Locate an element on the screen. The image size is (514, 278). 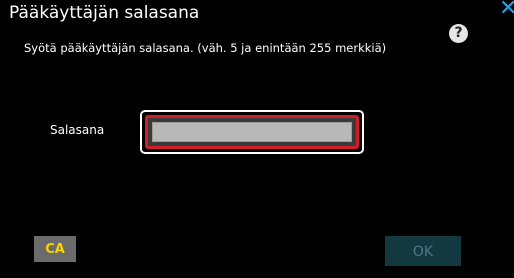
question-mark-icon: ? is located at coordinates (458, 33).